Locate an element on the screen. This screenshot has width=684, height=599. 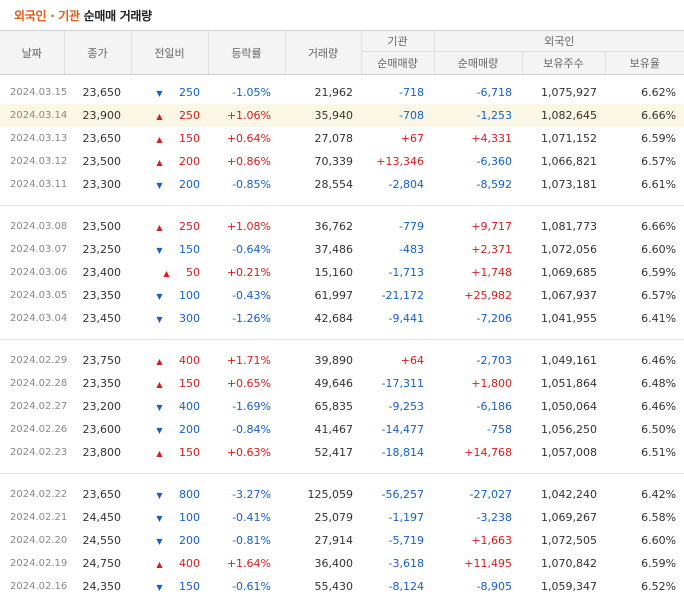
foreign-net-cell: +2,371 is located at coordinates (491, 249).